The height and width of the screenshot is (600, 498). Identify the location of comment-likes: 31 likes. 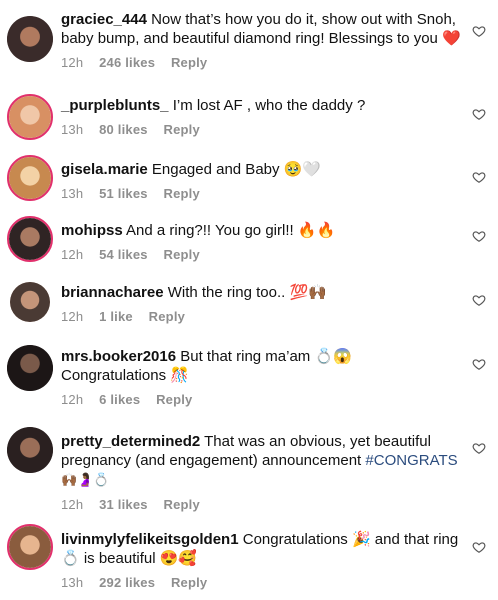
(123, 504).